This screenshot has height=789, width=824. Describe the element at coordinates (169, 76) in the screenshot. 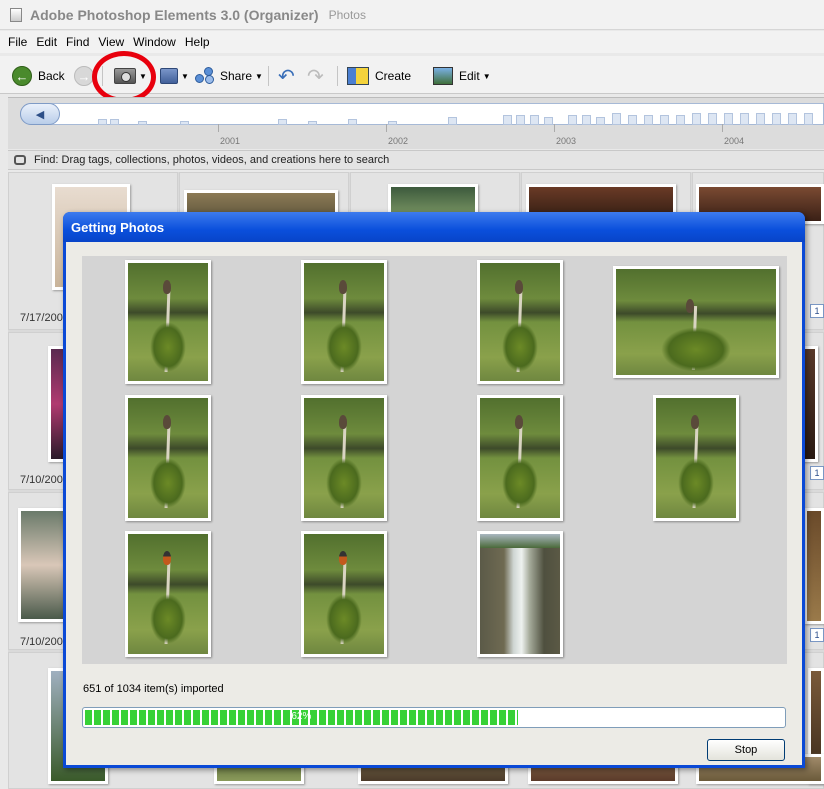

I see `printer-icon` at that location.